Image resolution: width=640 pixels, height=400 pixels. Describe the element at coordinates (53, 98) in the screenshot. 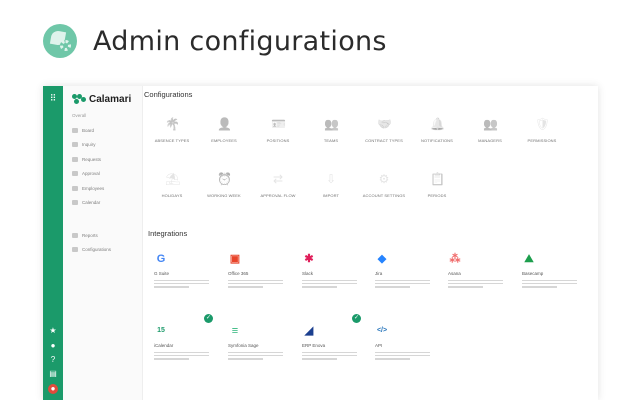

I see `apps-grid-icon: ⠿` at that location.